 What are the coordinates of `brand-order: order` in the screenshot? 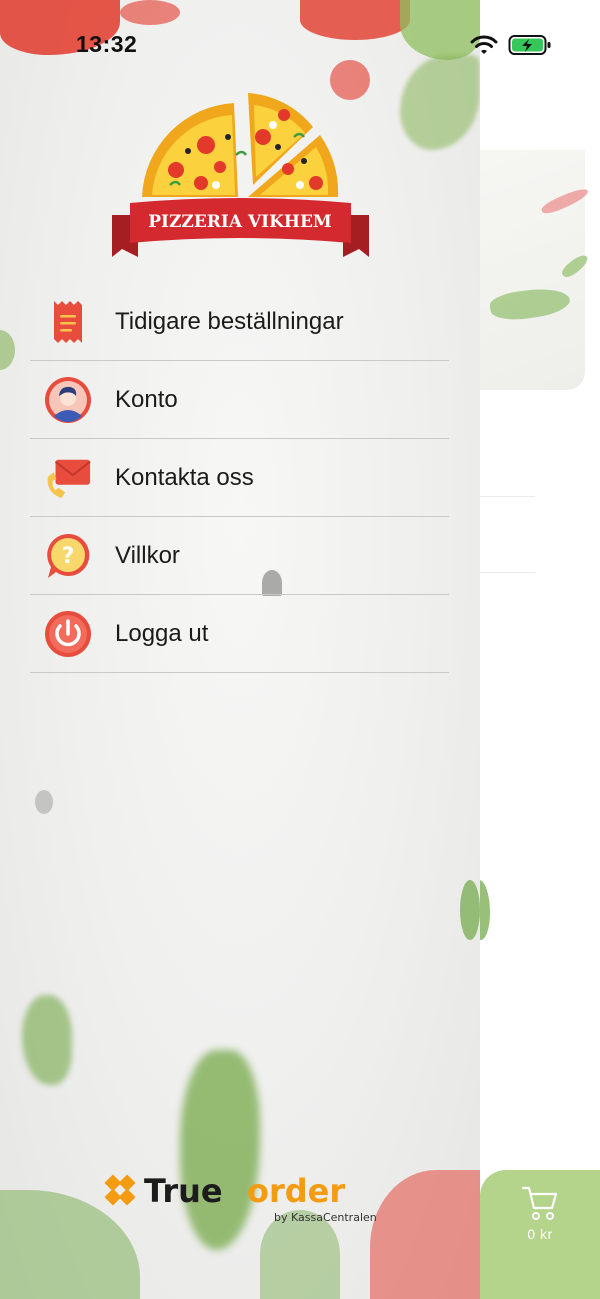 It's located at (296, 1191).